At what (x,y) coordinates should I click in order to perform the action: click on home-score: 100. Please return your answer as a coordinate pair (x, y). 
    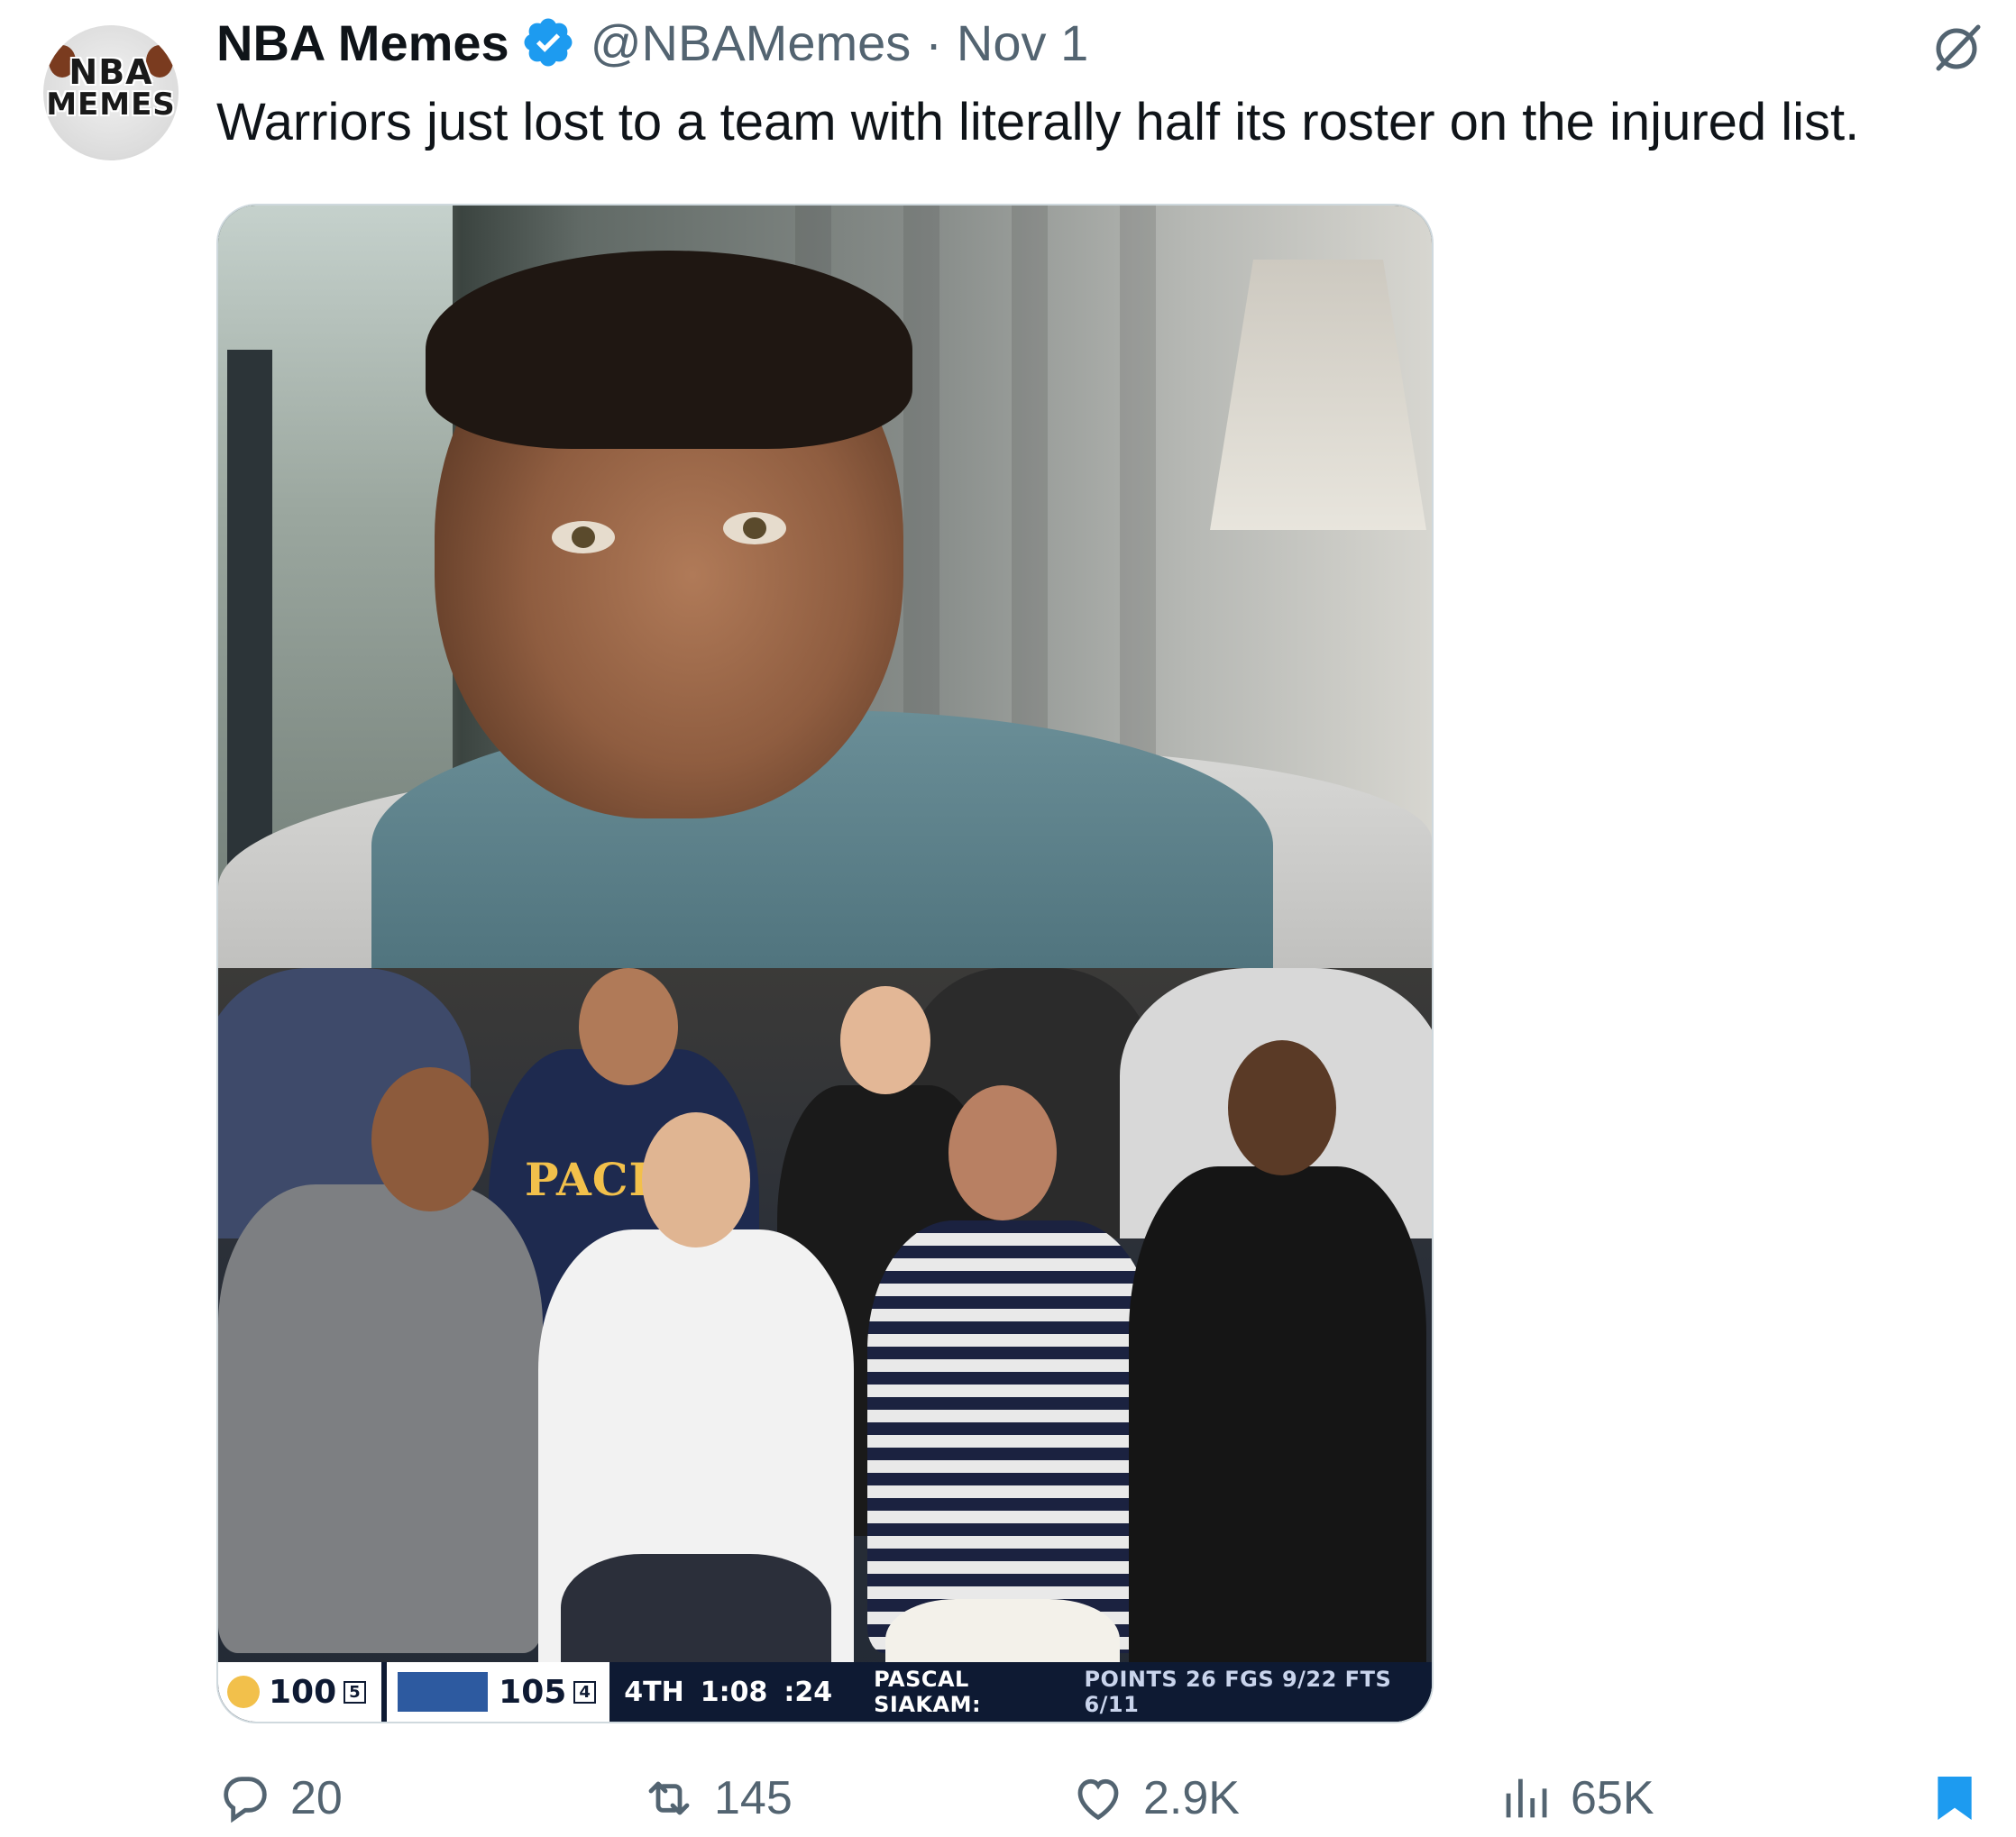
    Looking at the image, I should click on (303, 1692).